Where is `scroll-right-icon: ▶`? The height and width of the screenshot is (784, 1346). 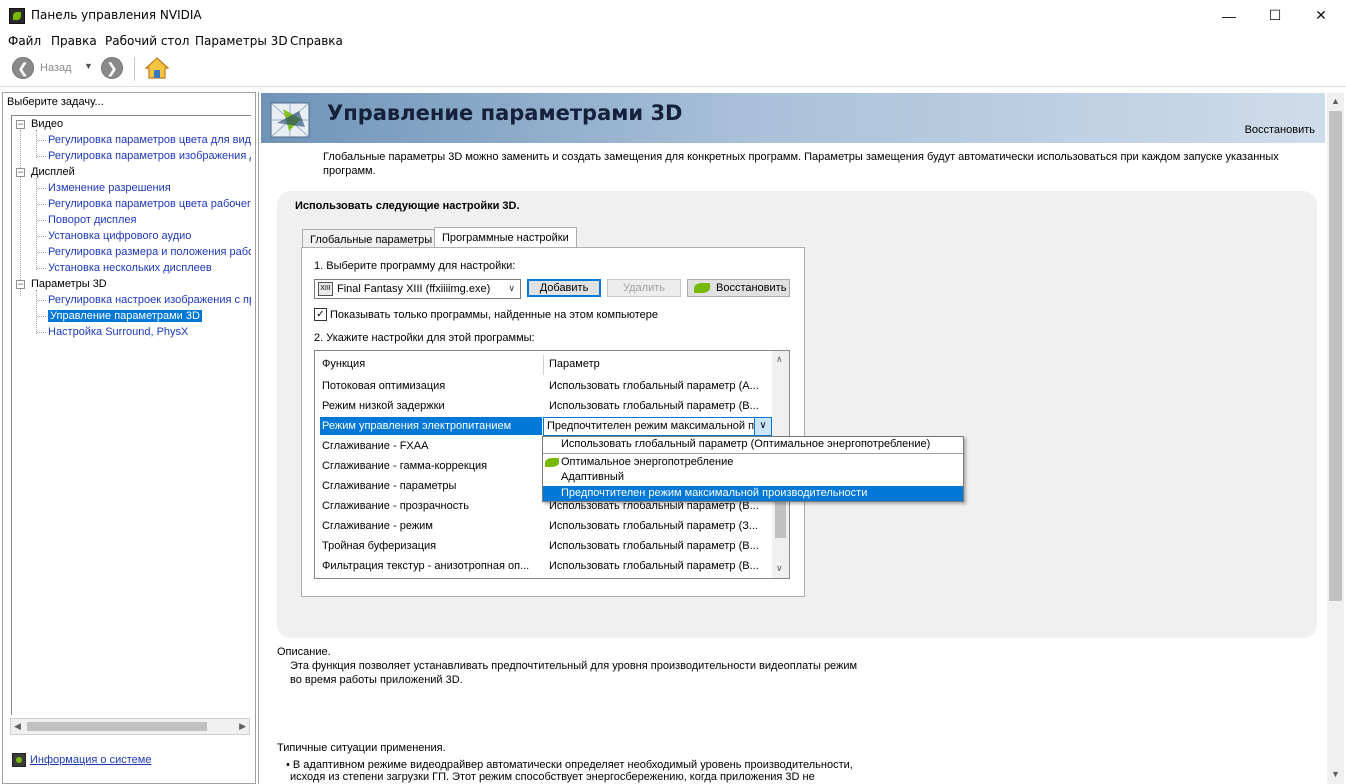
scroll-right-icon: ▶ is located at coordinates (242, 726).